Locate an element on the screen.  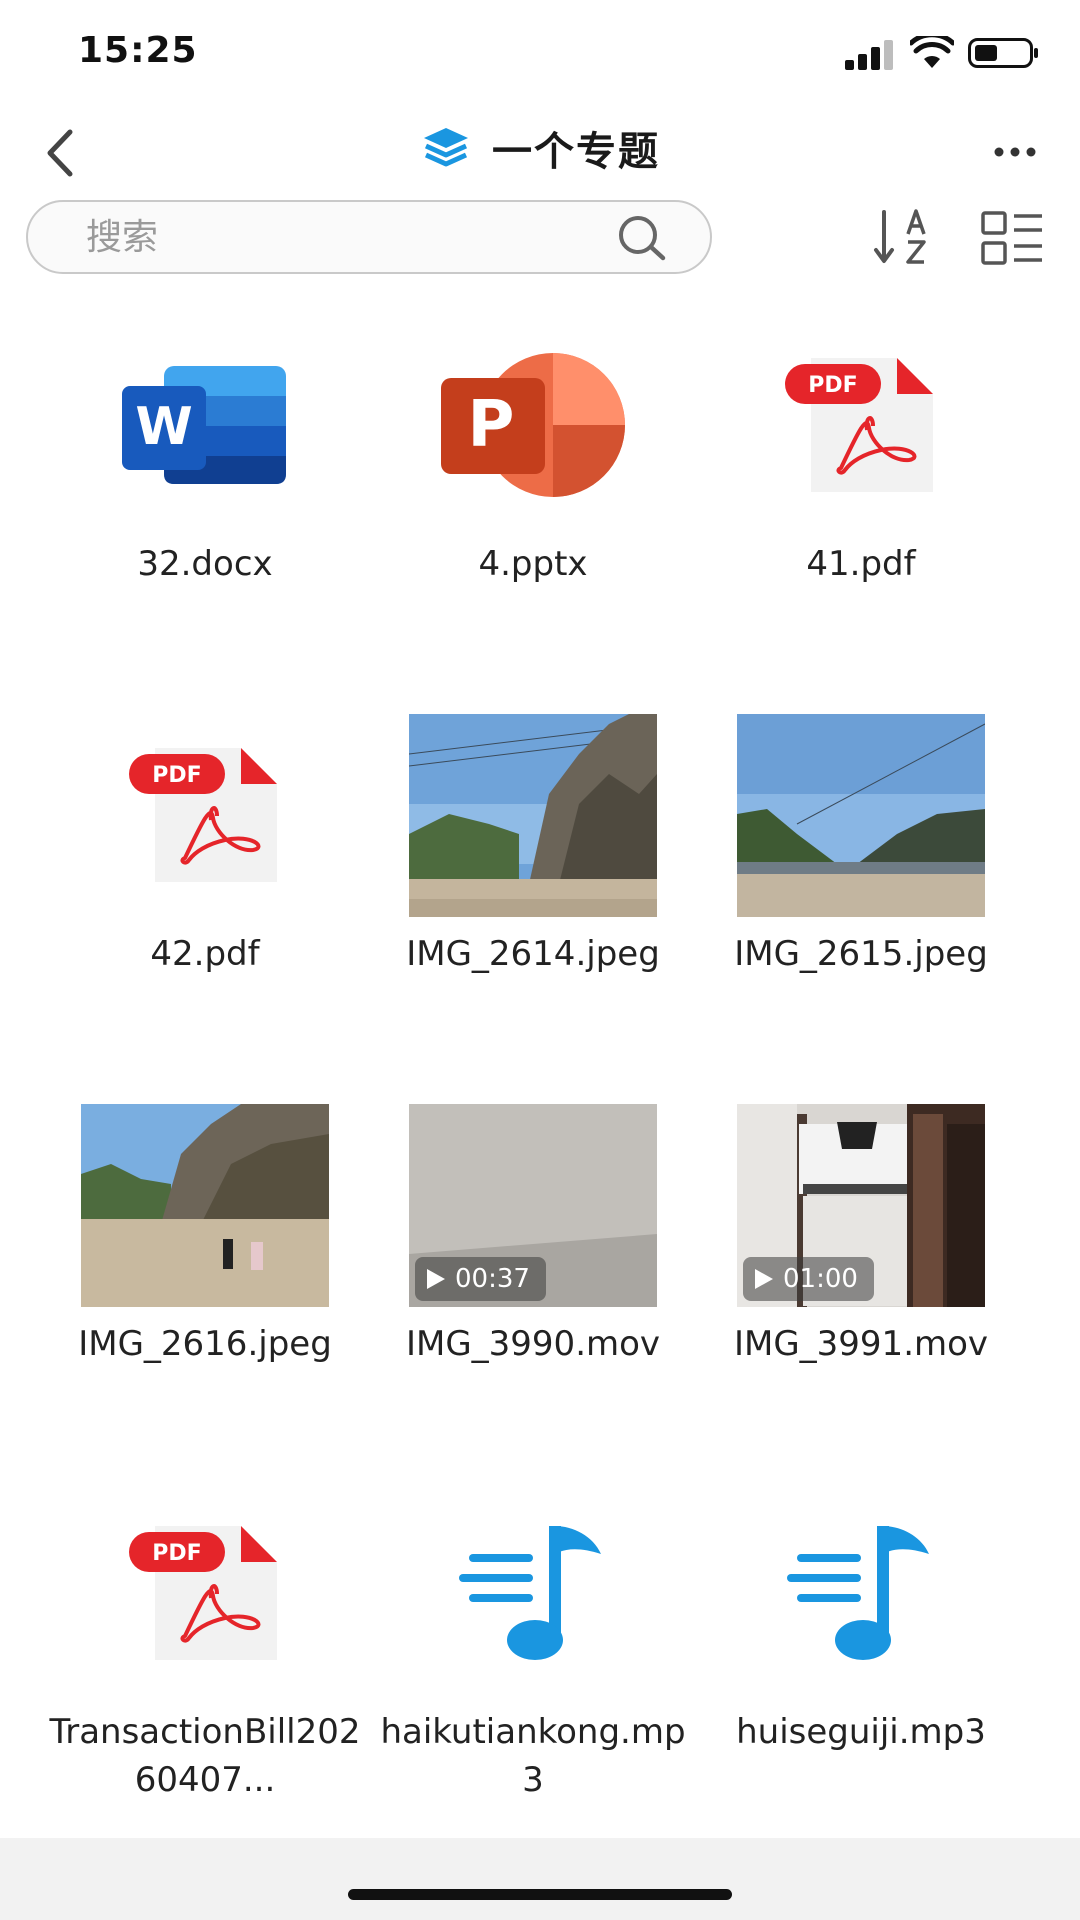
chevron-left-icon is located at coordinates (60, 153).